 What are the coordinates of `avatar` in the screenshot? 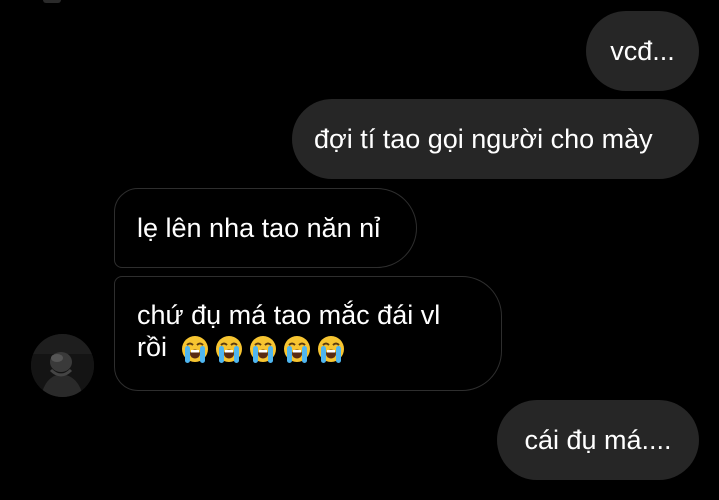 It's located at (62, 365).